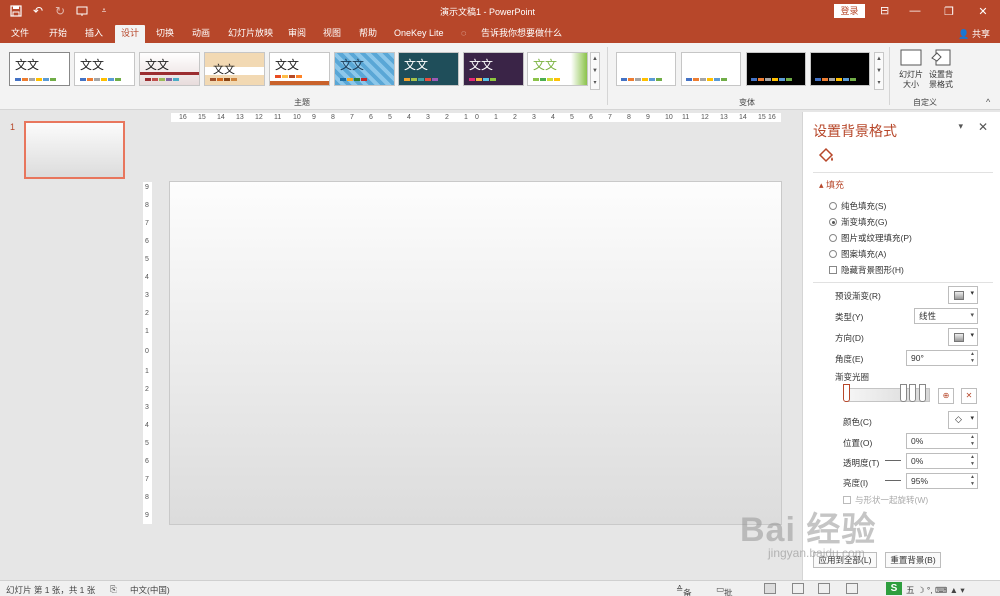  I want to click on theme-office: 文文, so click(39, 69).